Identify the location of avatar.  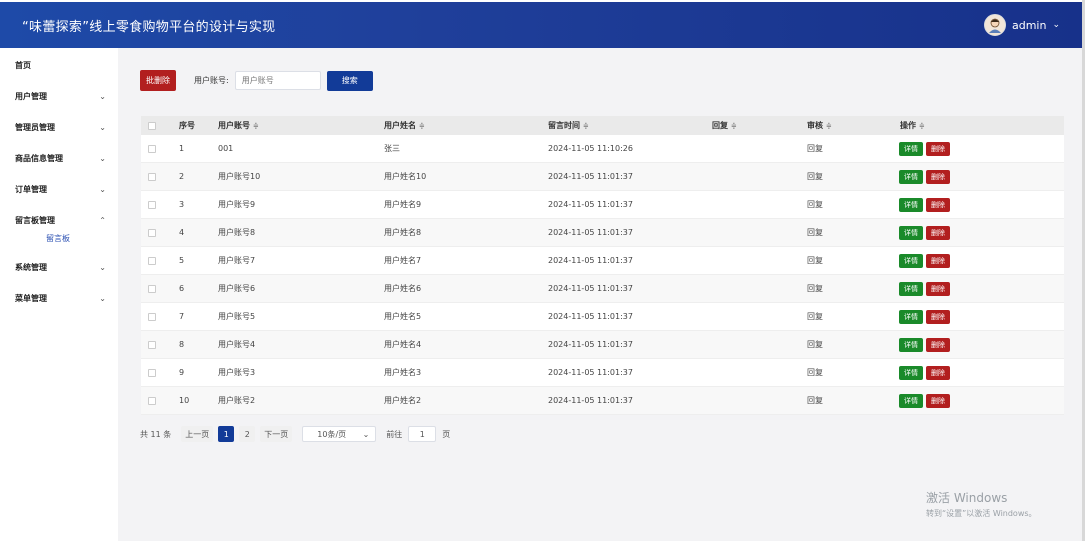
(994, 25).